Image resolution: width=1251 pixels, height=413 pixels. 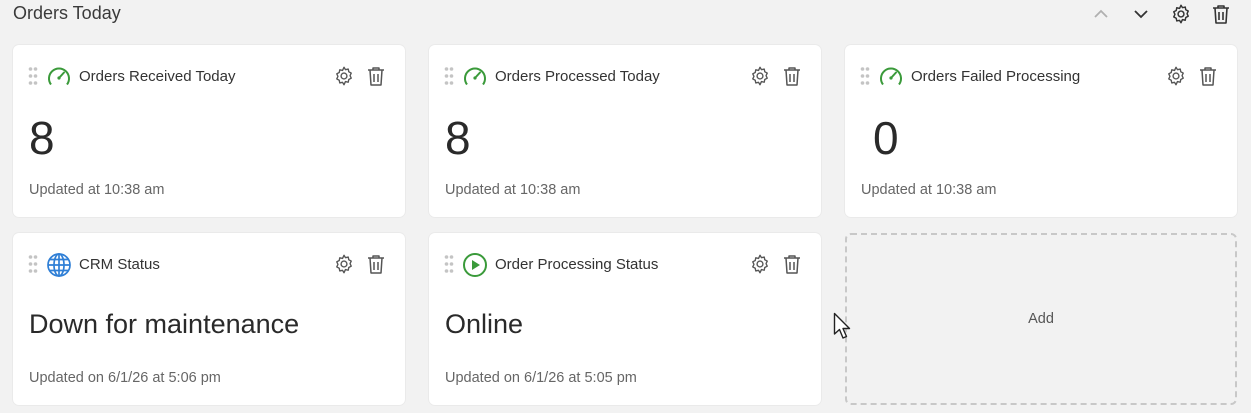 What do you see at coordinates (484, 324) in the screenshot?
I see `widget-value: Online` at bounding box center [484, 324].